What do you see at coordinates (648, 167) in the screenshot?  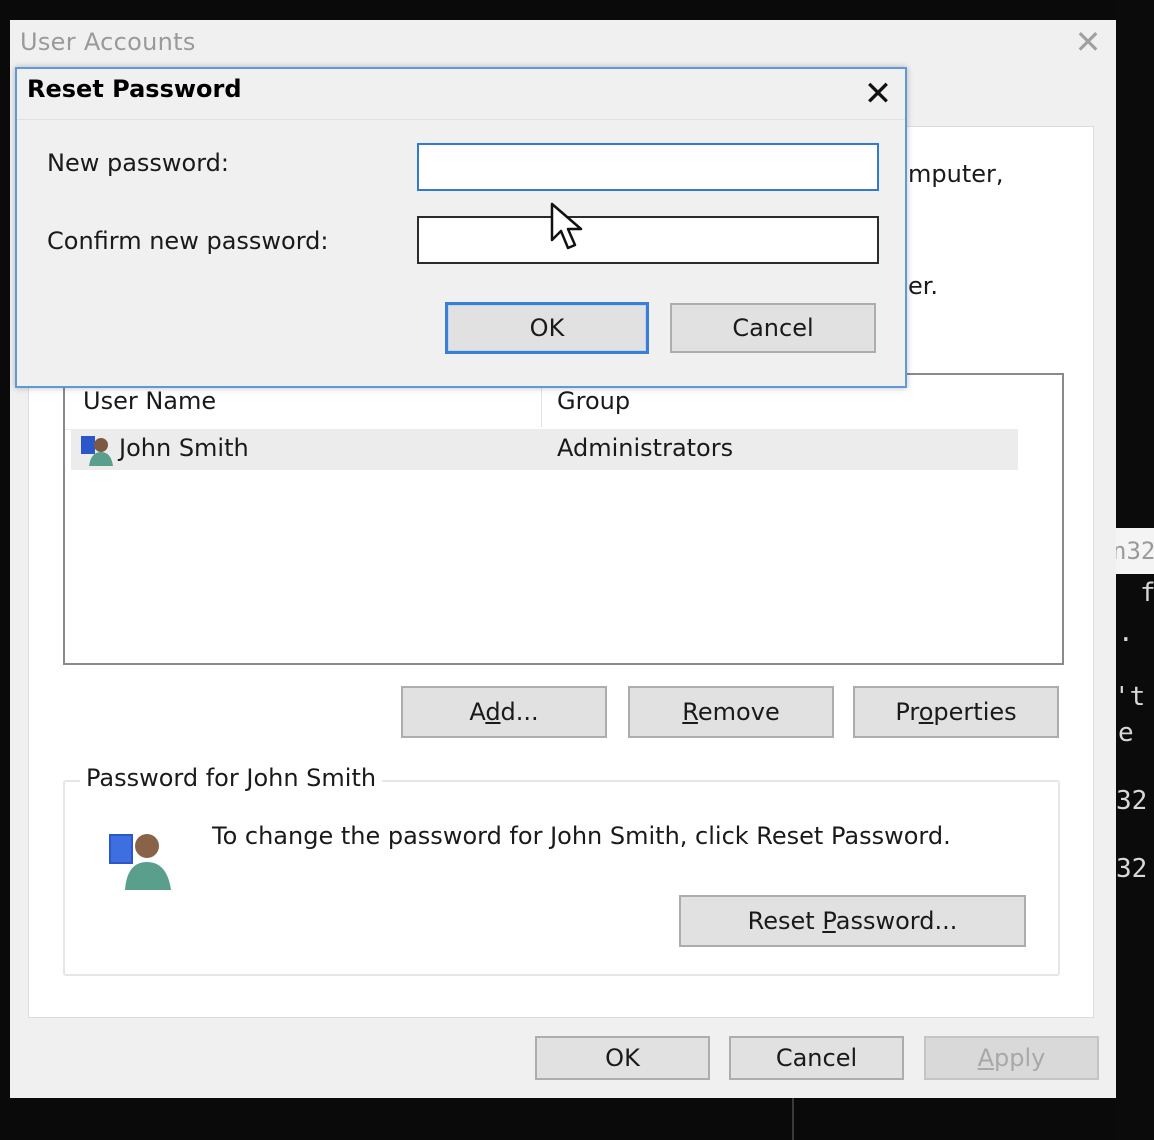 I see `new-password-field` at bounding box center [648, 167].